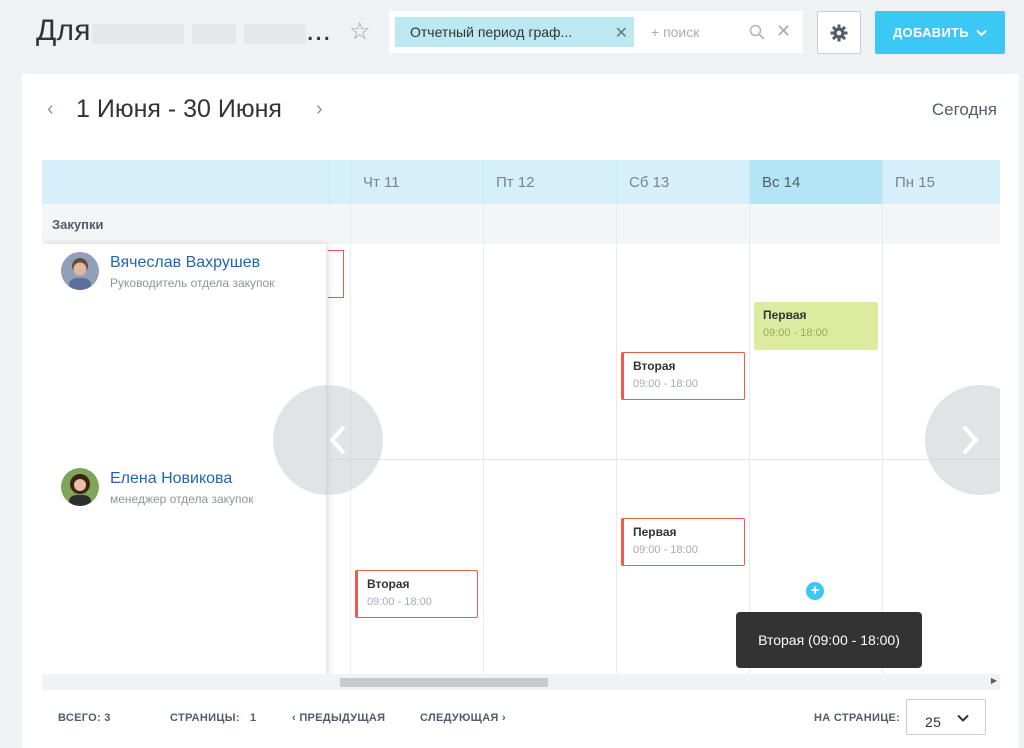  What do you see at coordinates (337, 440) in the screenshot?
I see `chevron-left-icon` at bounding box center [337, 440].